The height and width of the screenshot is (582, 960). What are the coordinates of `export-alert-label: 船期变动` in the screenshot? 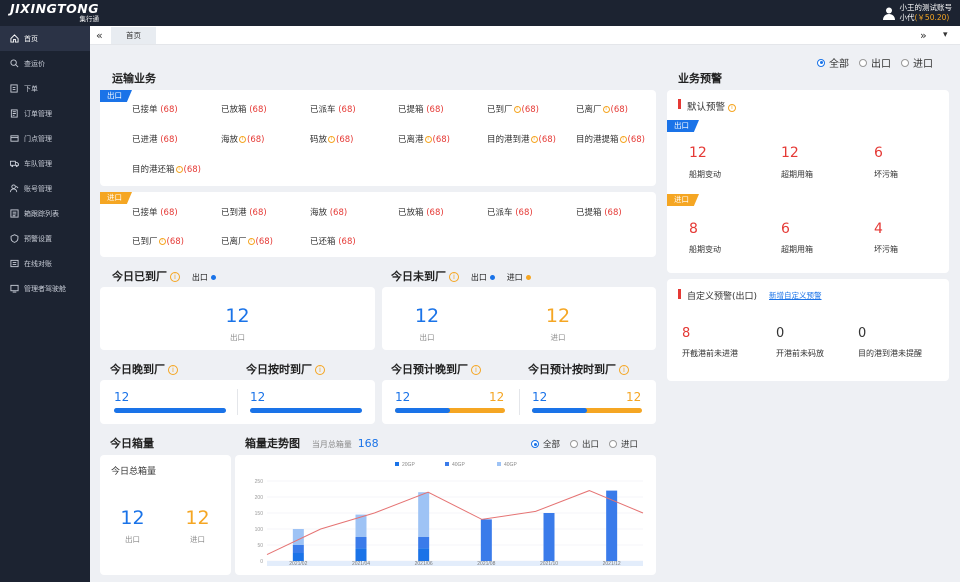 It's located at (705, 174).